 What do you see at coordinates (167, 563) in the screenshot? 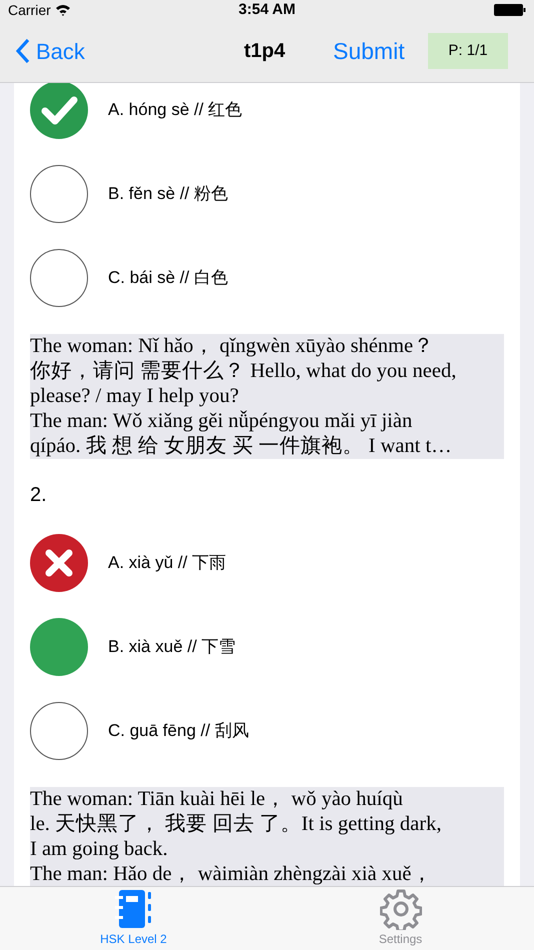
I see `answer-option: A. xià yǔ // 下雨` at bounding box center [167, 563].